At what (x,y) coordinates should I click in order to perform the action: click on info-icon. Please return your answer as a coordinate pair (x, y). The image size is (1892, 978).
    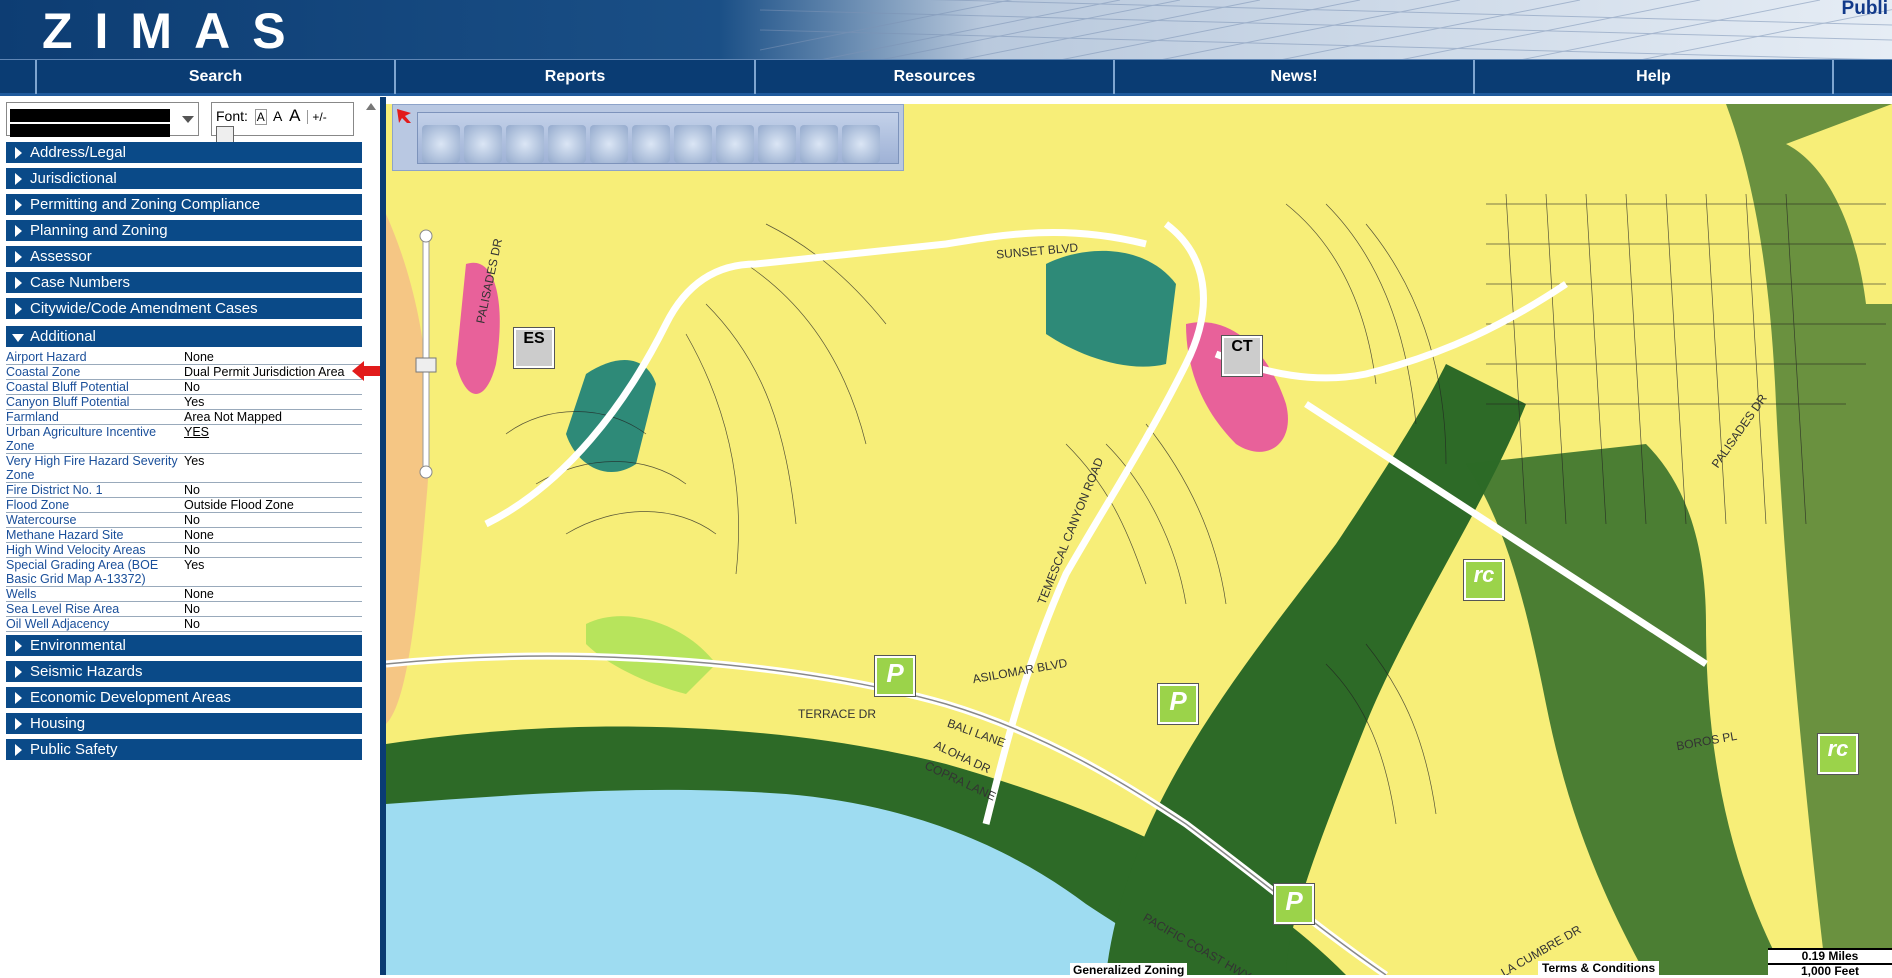
    Looking at the image, I should click on (651, 144).